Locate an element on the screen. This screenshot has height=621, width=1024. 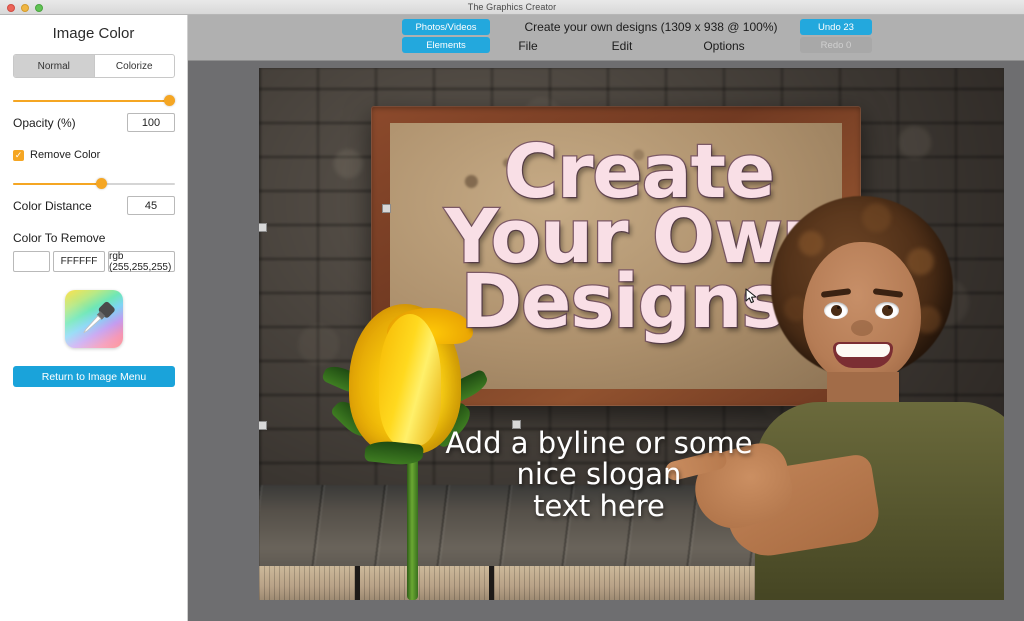
elements-button: Elements is located at coordinates (446, 45).